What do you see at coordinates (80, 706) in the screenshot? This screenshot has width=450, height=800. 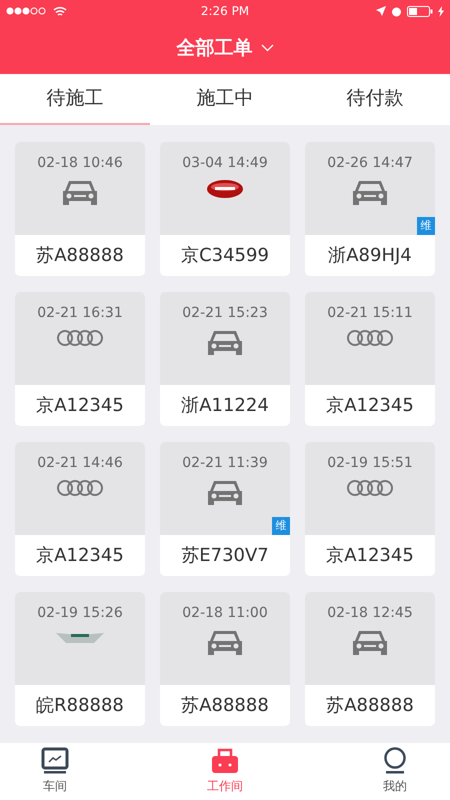 I see `plate-number: 皖R88888` at bounding box center [80, 706].